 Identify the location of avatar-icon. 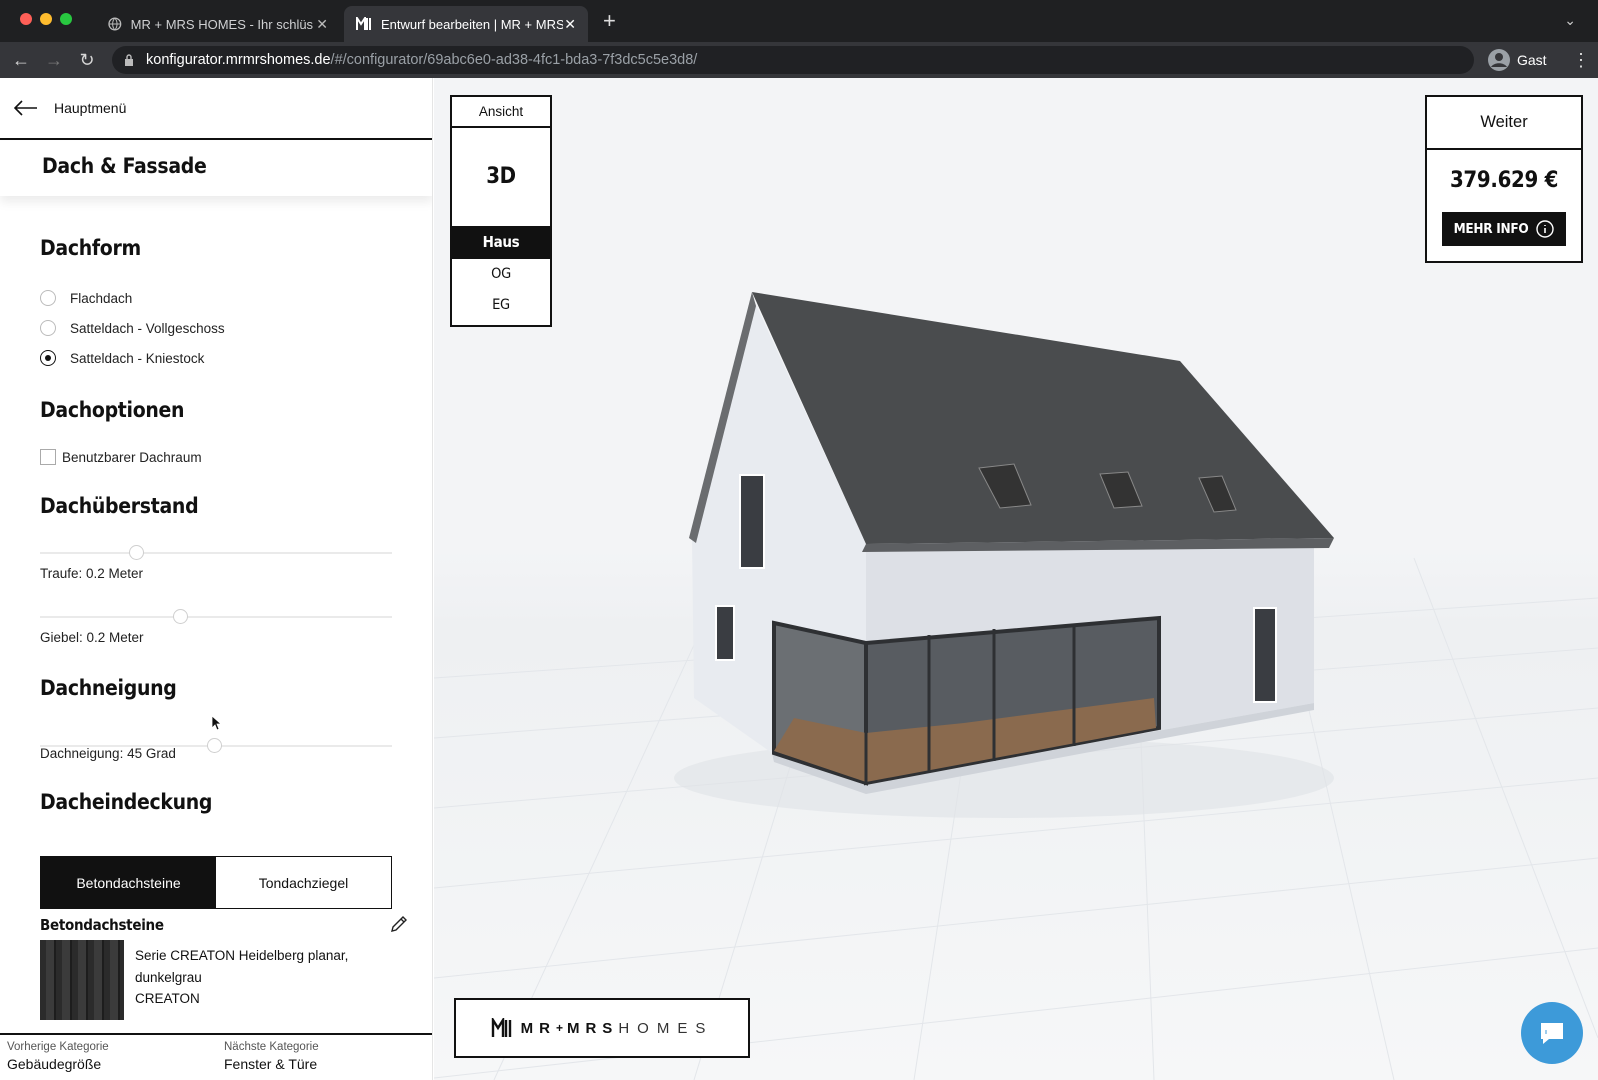
(1499, 60).